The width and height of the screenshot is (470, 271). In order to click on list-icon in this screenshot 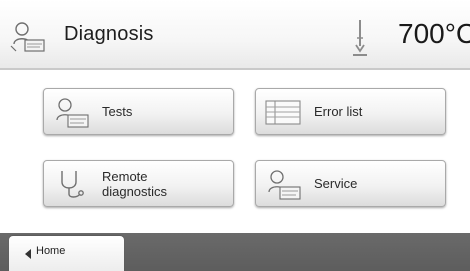, I will do `click(283, 112)`.